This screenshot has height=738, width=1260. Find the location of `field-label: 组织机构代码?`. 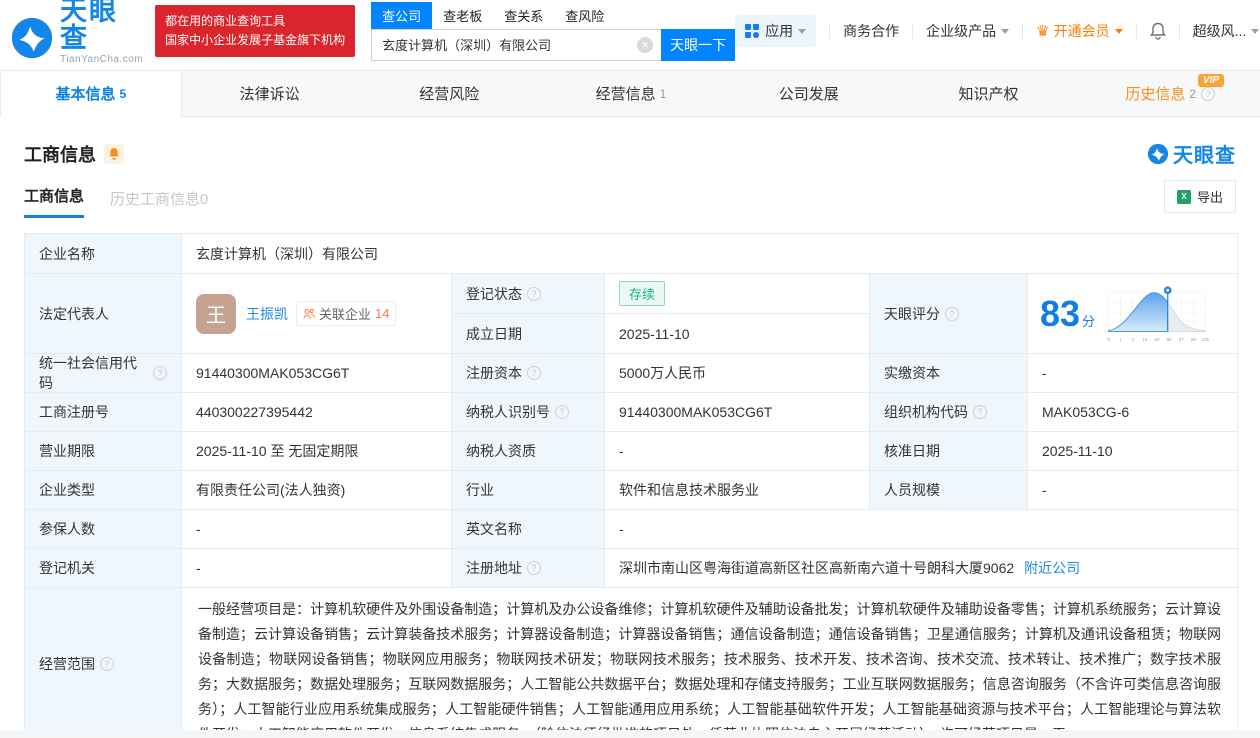

field-label: 组织机构代码? is located at coordinates (949, 412).